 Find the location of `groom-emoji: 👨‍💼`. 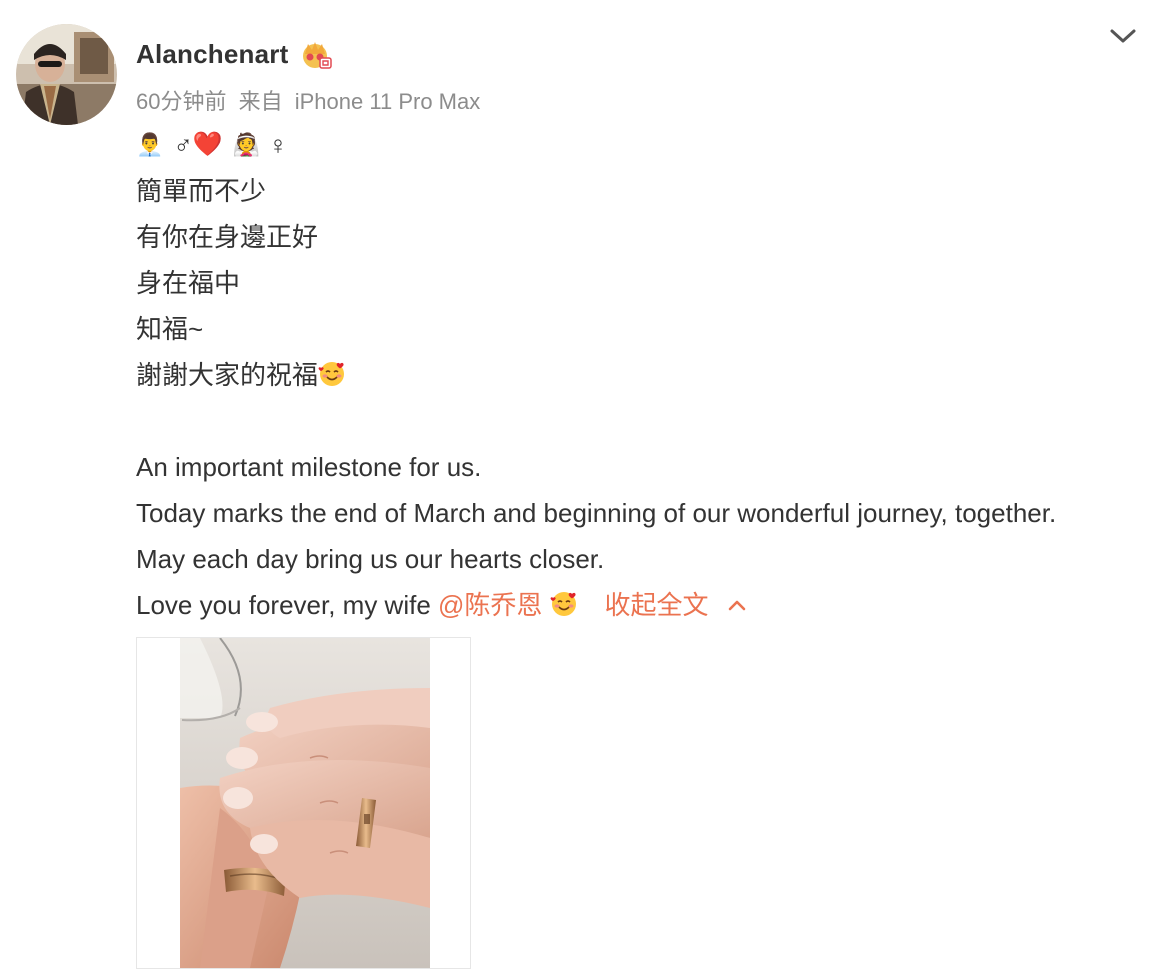

groom-emoji: 👨‍💼 is located at coordinates (150, 144).